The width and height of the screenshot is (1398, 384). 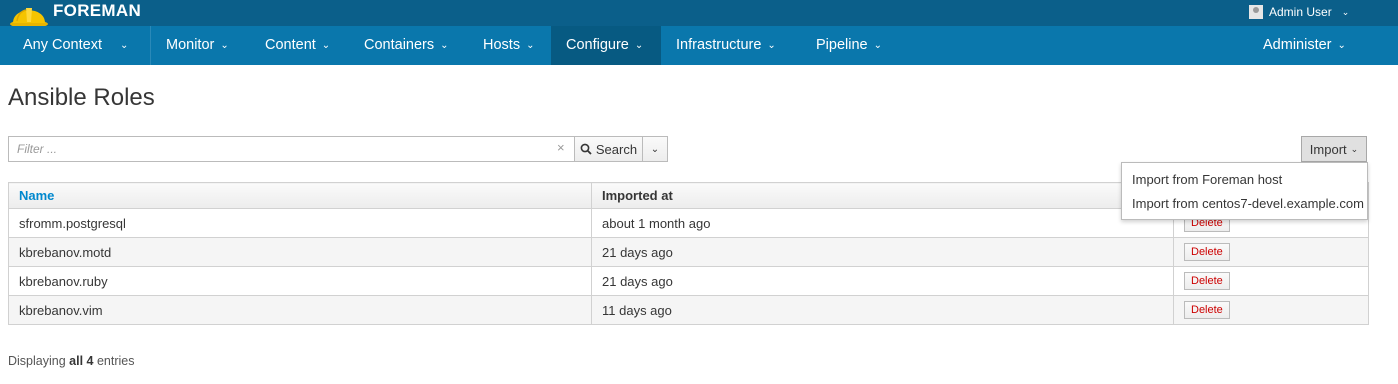 I want to click on menu-item-import-centos7-devel: Import from centos7-devel.example.com, so click(x=1244, y=207).